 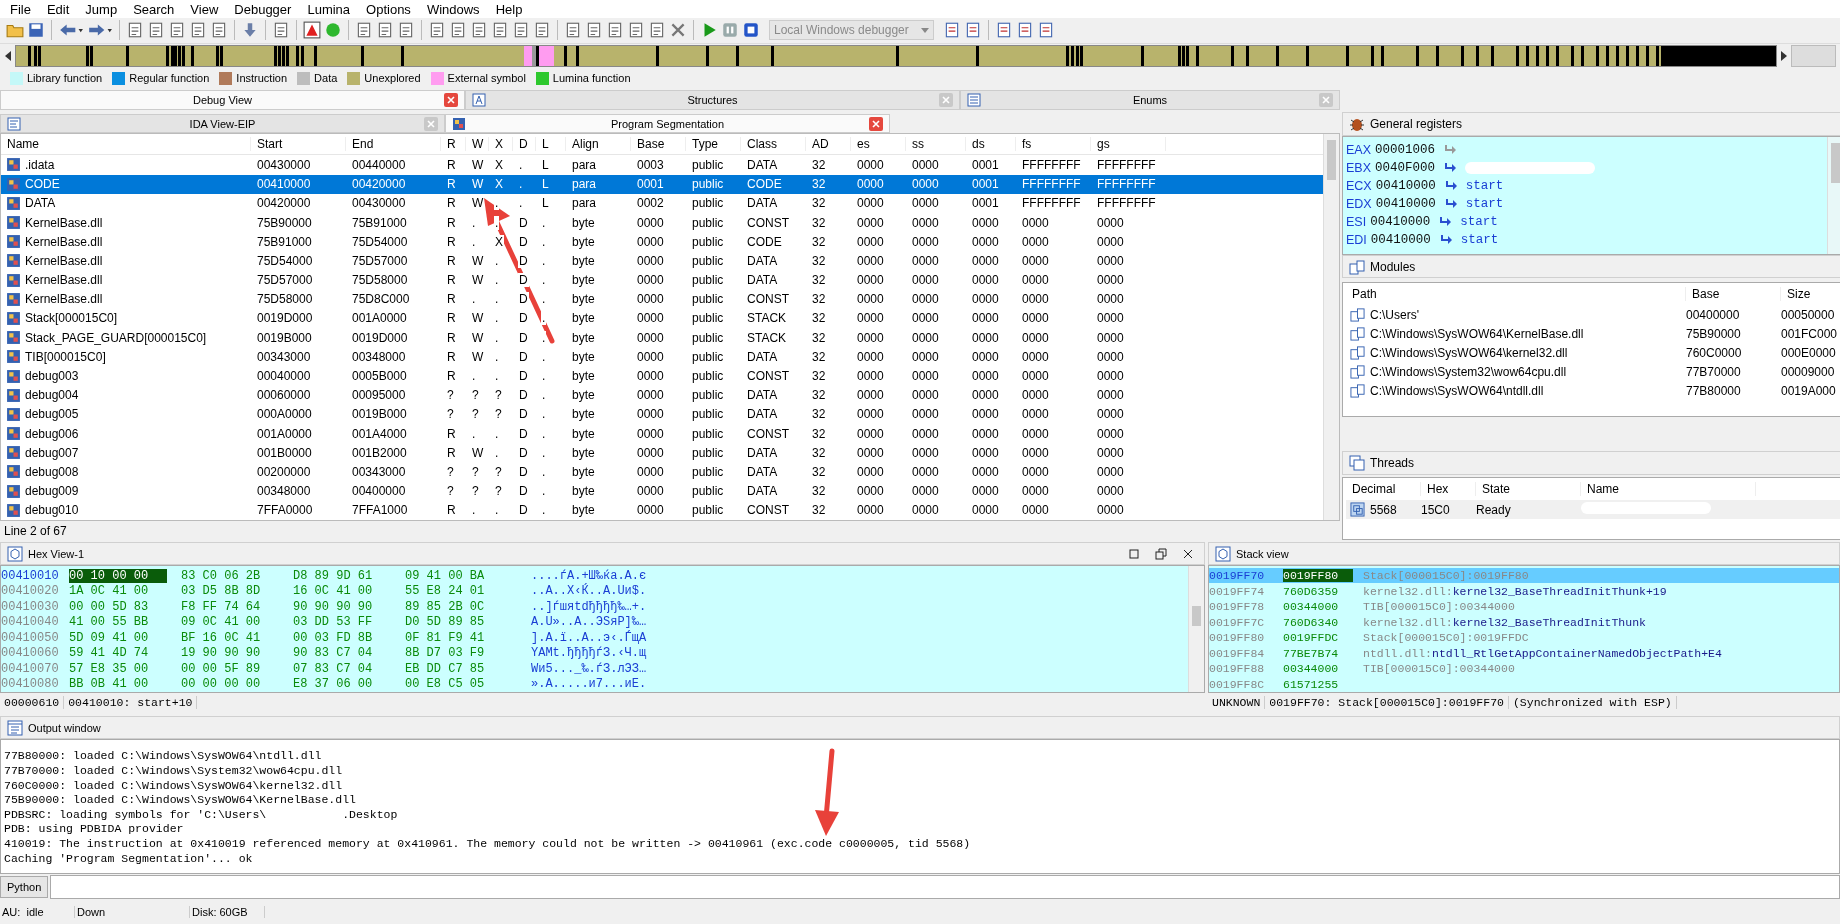 What do you see at coordinates (1053, 144) in the screenshot?
I see `column-header: fs` at bounding box center [1053, 144].